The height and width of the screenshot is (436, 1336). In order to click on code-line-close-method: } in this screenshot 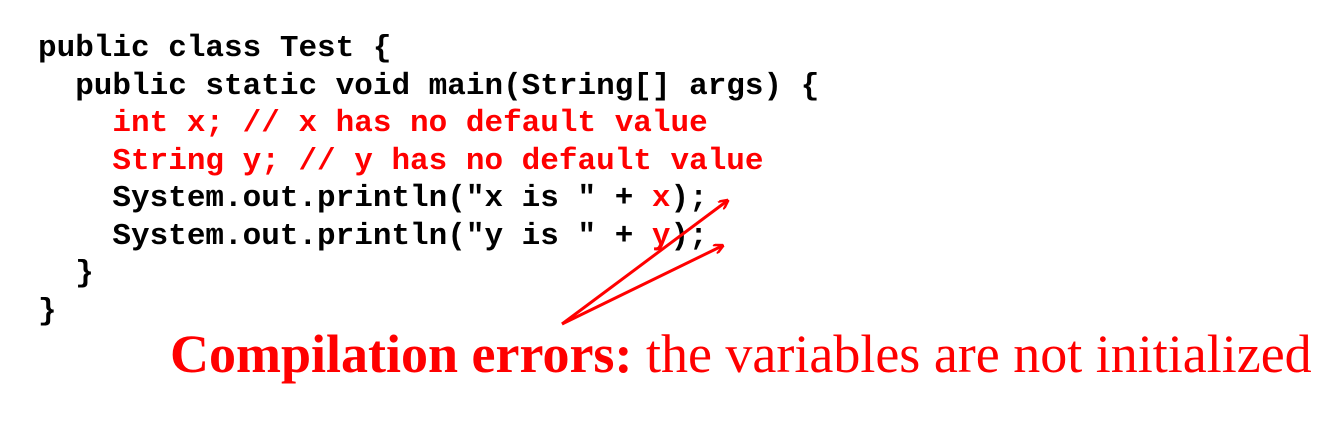, I will do `click(66, 273)`.